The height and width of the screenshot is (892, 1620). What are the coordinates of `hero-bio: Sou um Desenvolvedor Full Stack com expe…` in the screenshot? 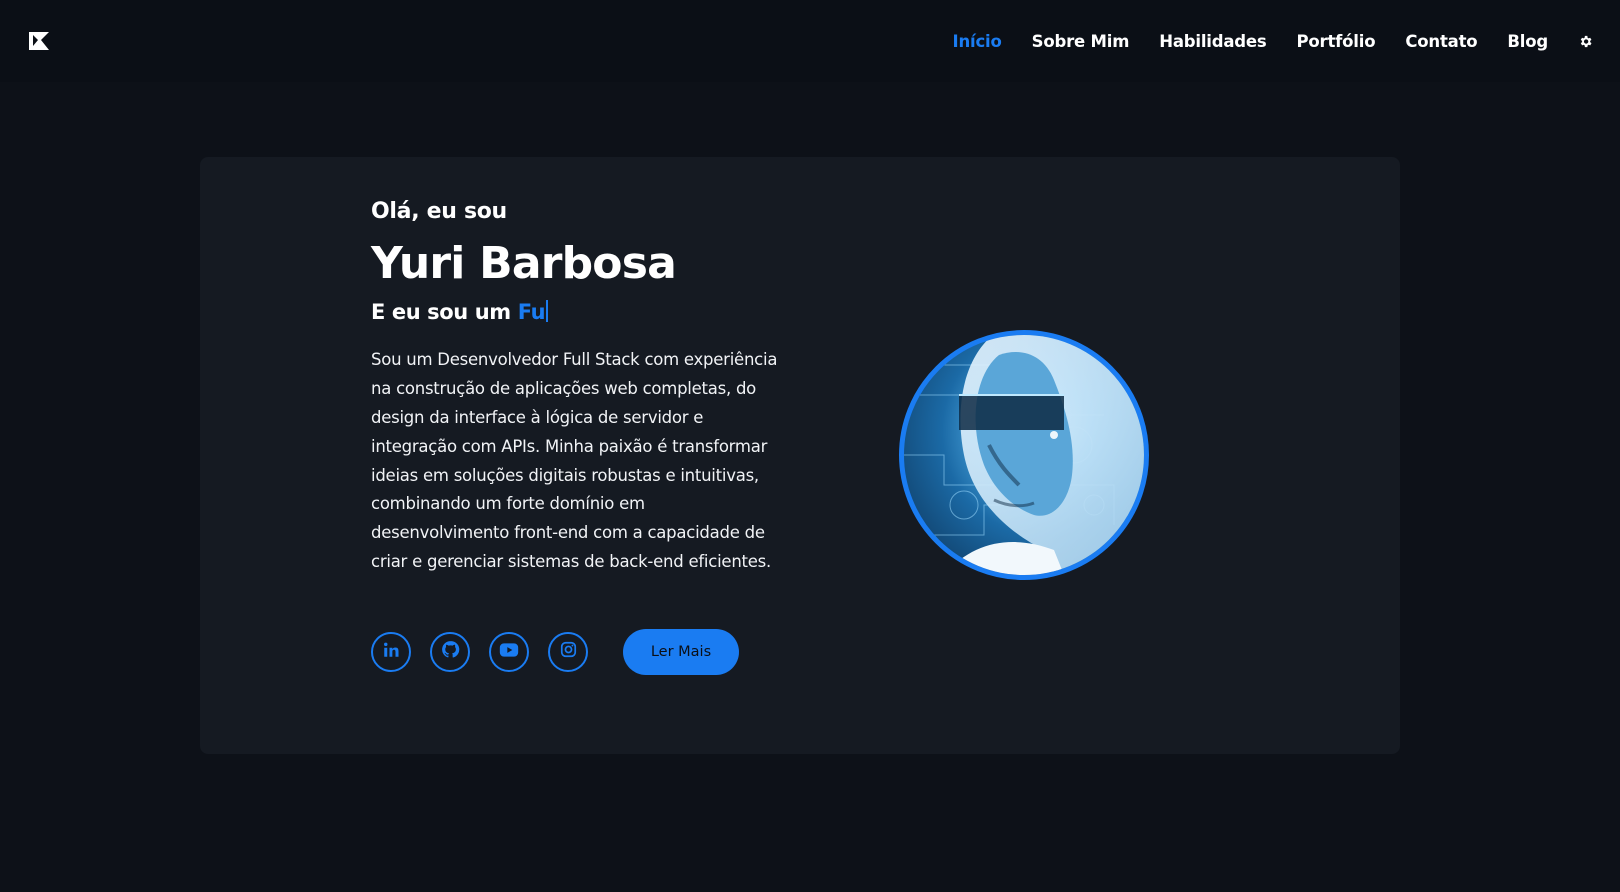 It's located at (574, 460).